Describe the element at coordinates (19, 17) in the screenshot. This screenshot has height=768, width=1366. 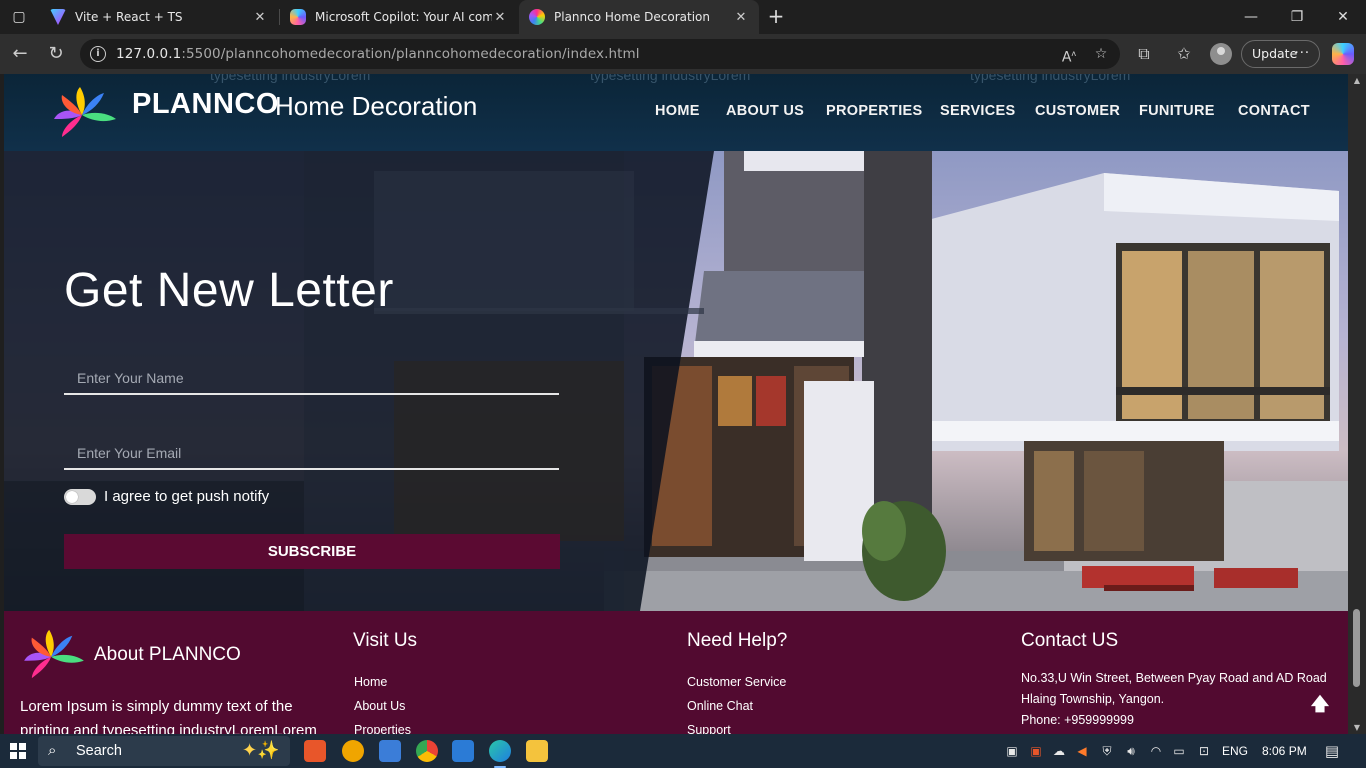
I see `tab-actions-icon: ▢` at that location.